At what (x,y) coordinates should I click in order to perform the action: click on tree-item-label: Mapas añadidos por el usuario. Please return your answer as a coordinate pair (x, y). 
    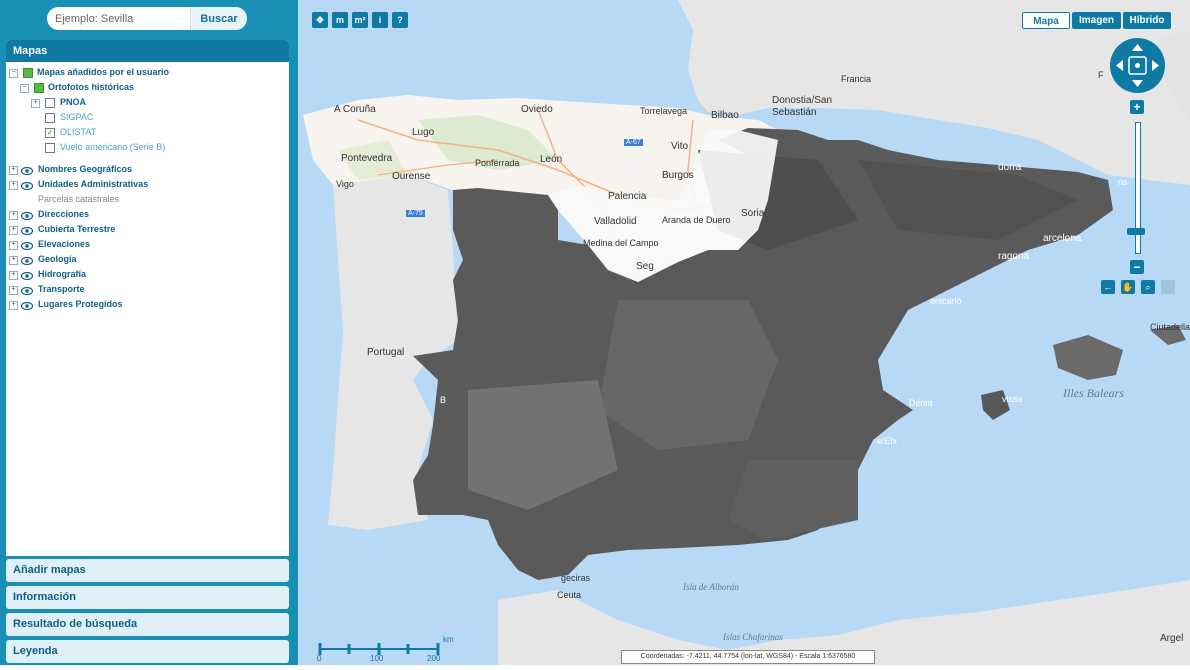
    Looking at the image, I should click on (103, 72).